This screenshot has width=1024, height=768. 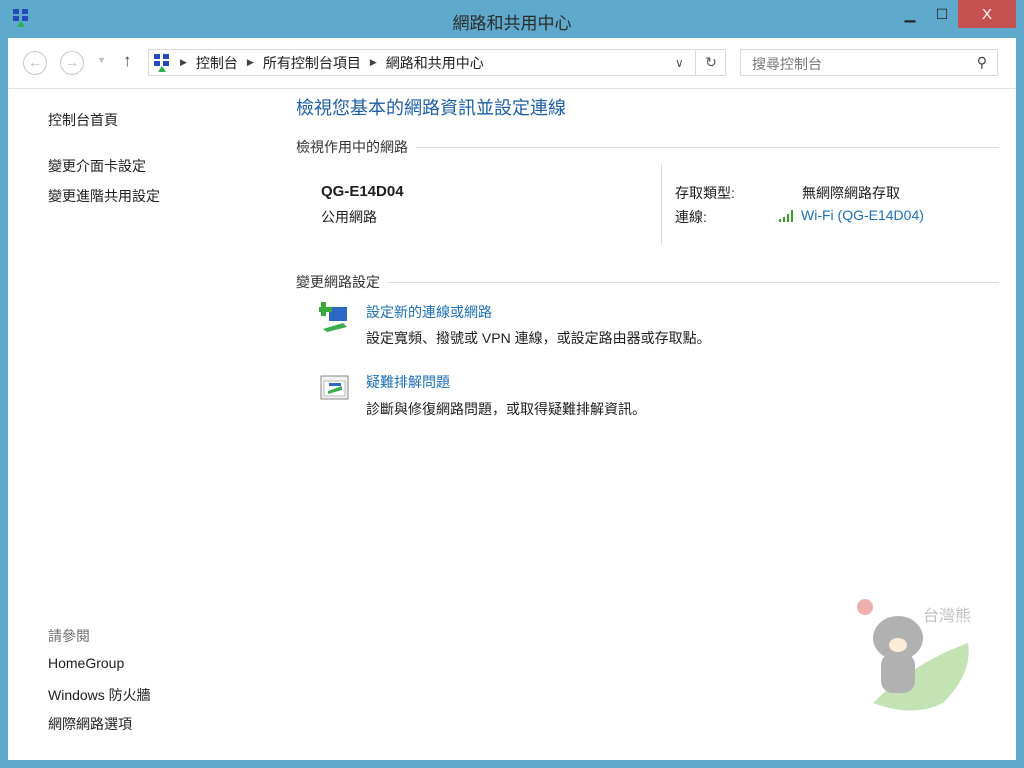 I want to click on search-icon: ⚲, so click(x=982, y=62).